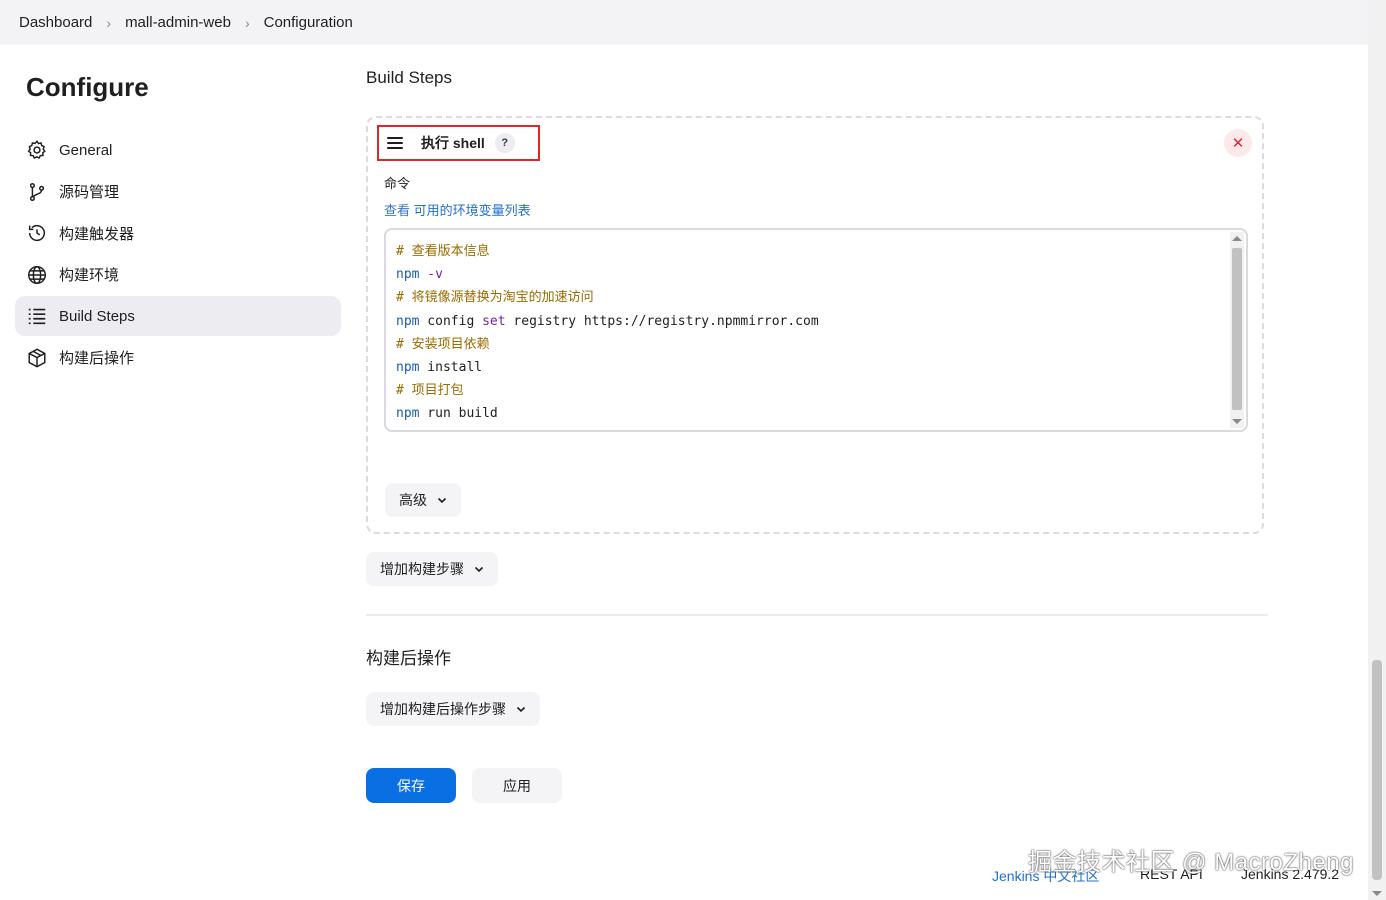 The image size is (1386, 900). Describe the element at coordinates (443, 344) in the screenshot. I see `code-token: # 安装项目依赖` at that location.